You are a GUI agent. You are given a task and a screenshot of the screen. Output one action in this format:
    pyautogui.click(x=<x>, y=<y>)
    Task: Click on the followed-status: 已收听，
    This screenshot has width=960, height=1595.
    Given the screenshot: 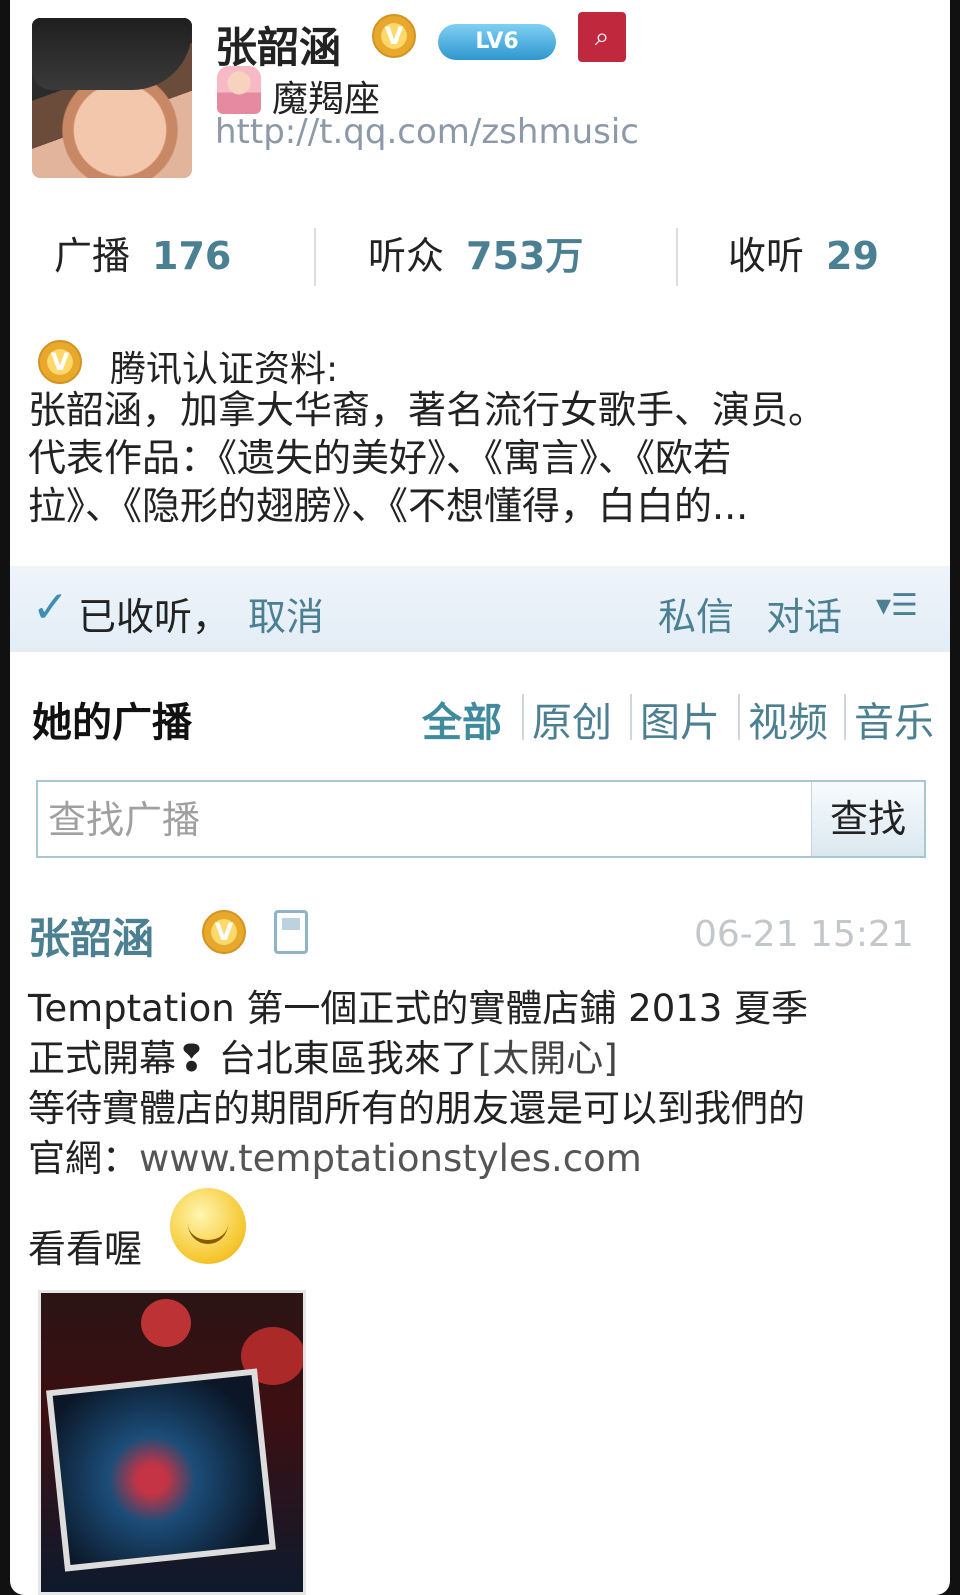 What is the action you would take?
    pyautogui.click(x=154, y=617)
    